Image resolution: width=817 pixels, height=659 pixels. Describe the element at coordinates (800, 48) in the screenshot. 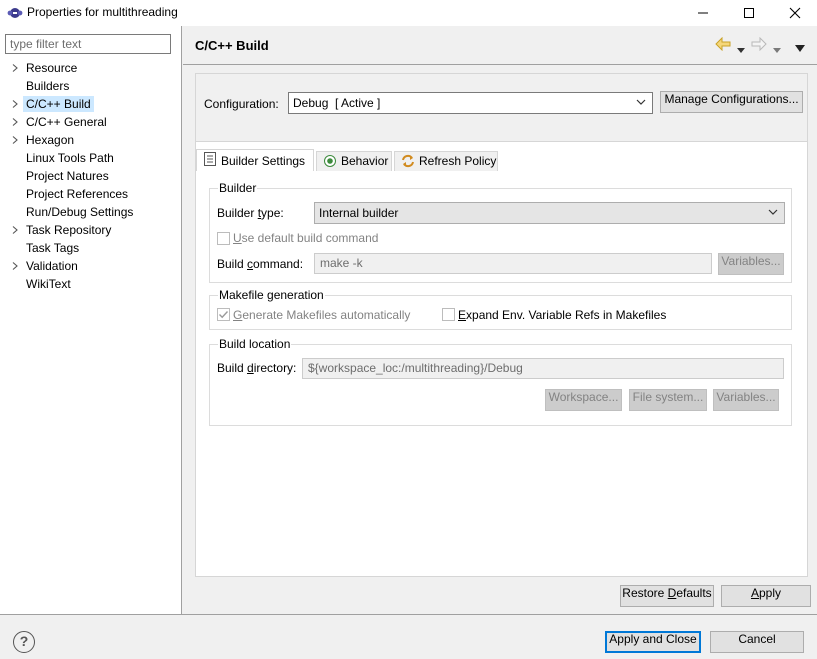

I see `view-menu-icon` at that location.